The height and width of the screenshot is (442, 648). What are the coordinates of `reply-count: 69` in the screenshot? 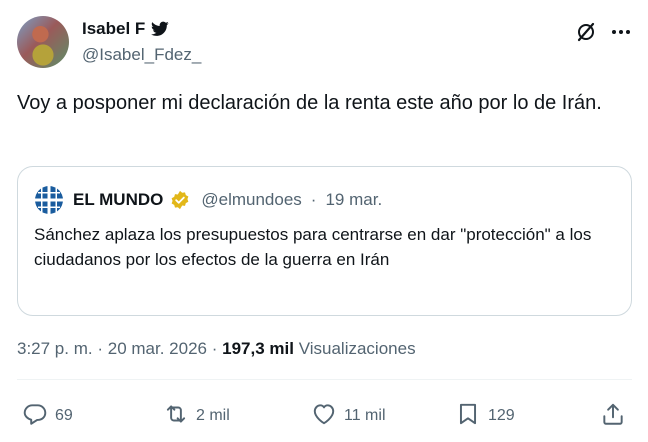 It's located at (64, 415).